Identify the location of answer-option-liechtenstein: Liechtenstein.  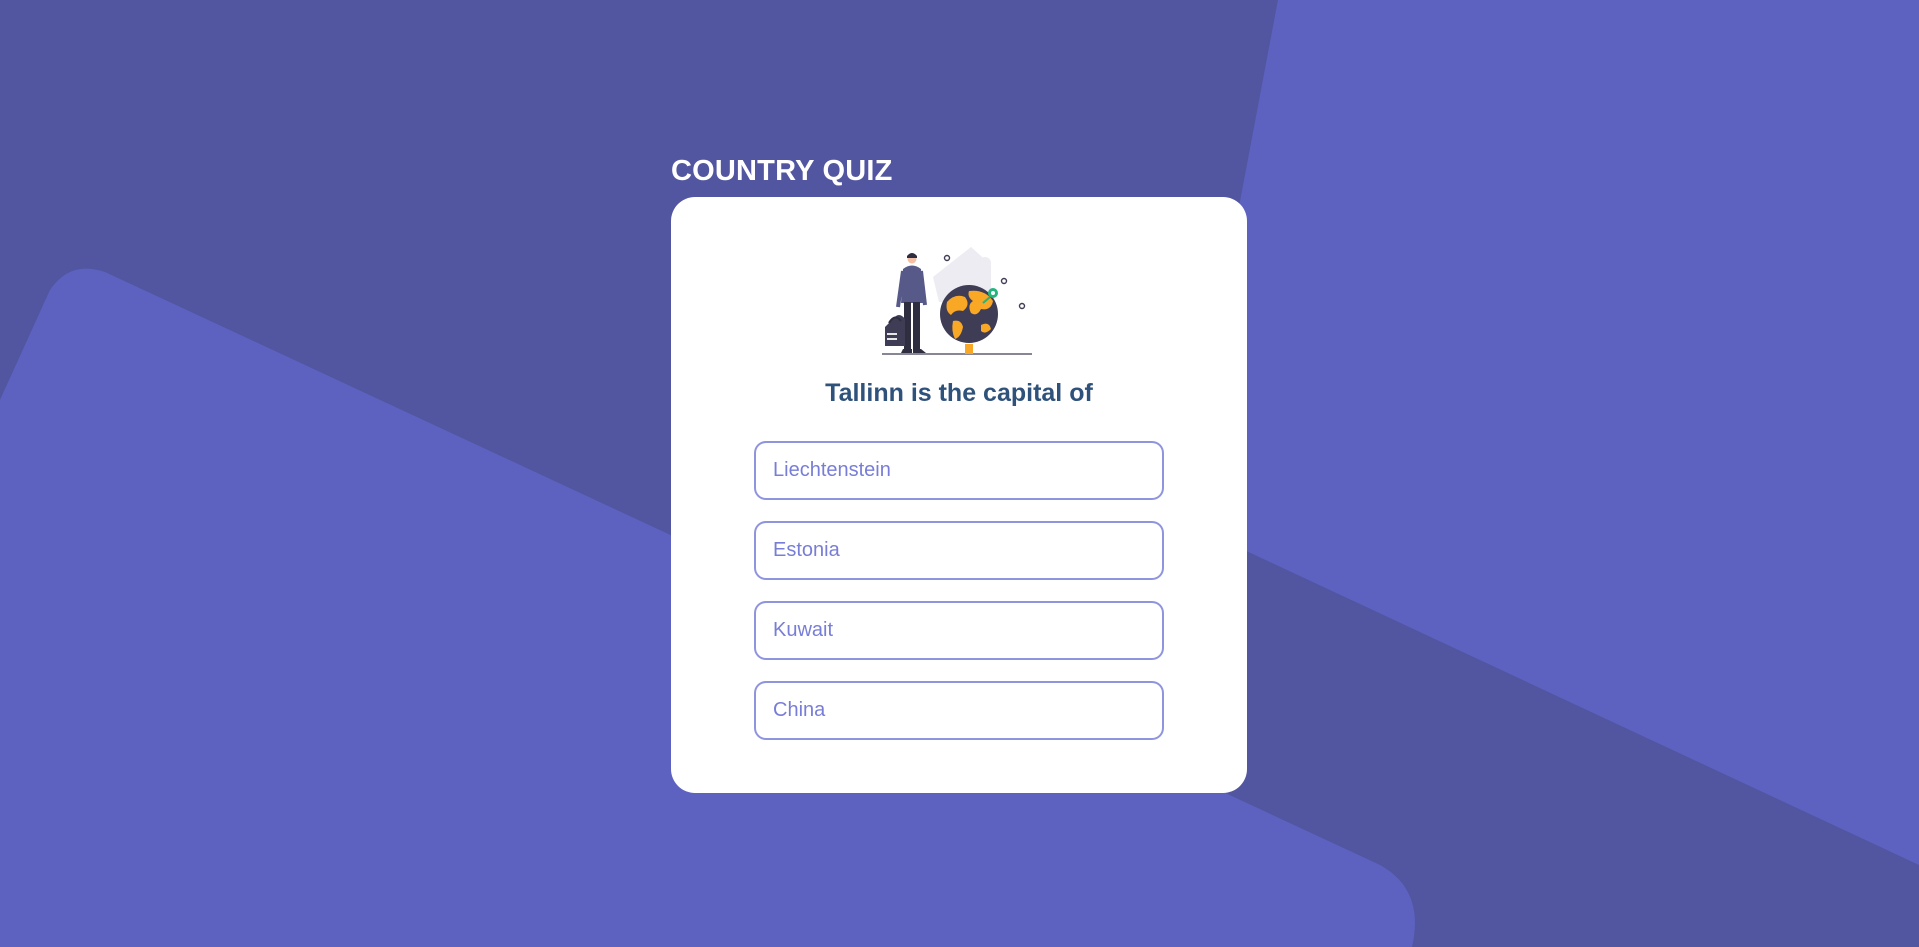
(959, 470).